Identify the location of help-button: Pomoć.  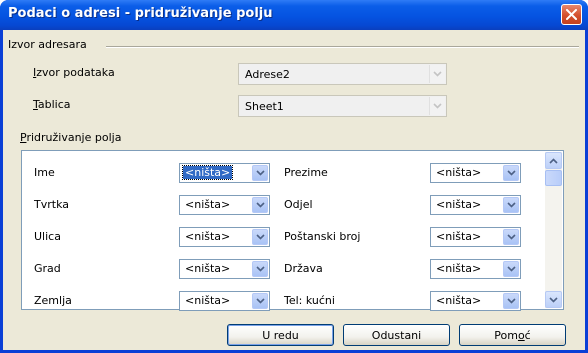
(512, 335).